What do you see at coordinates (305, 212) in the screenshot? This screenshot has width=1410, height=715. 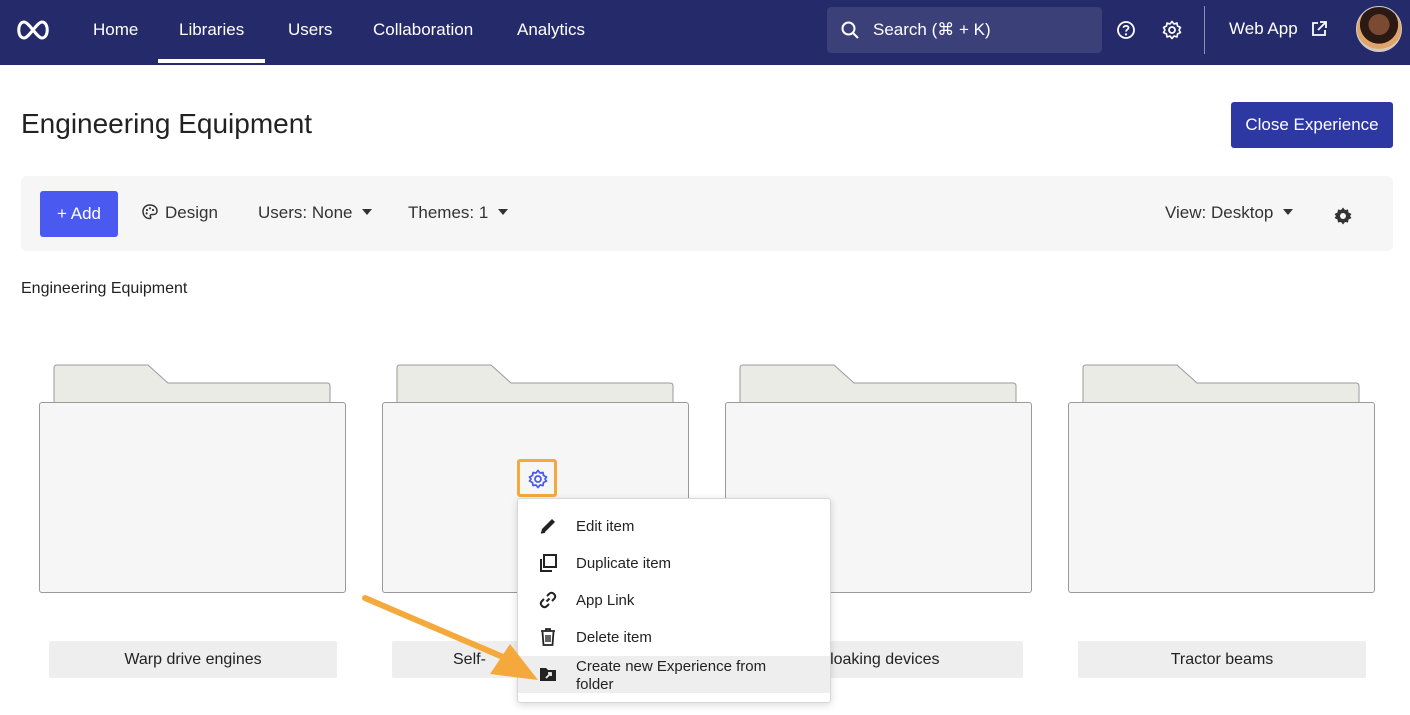 I see `users-dropdown-label: Users: None` at bounding box center [305, 212].